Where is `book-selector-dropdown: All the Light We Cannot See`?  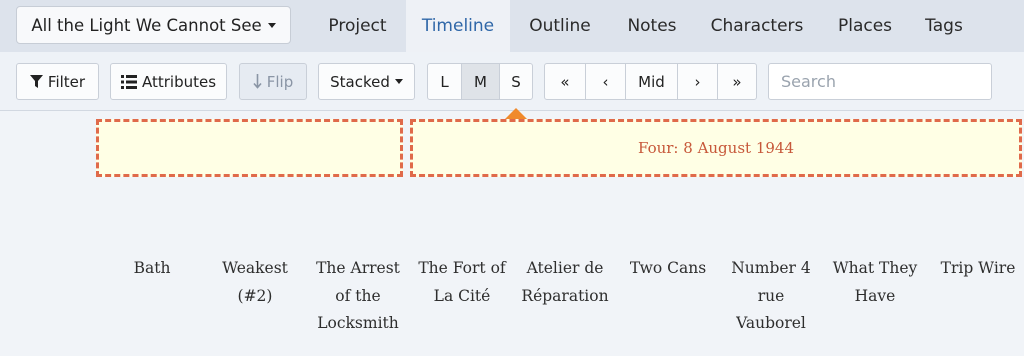
book-selector-dropdown: All the Light We Cannot See is located at coordinates (153, 25).